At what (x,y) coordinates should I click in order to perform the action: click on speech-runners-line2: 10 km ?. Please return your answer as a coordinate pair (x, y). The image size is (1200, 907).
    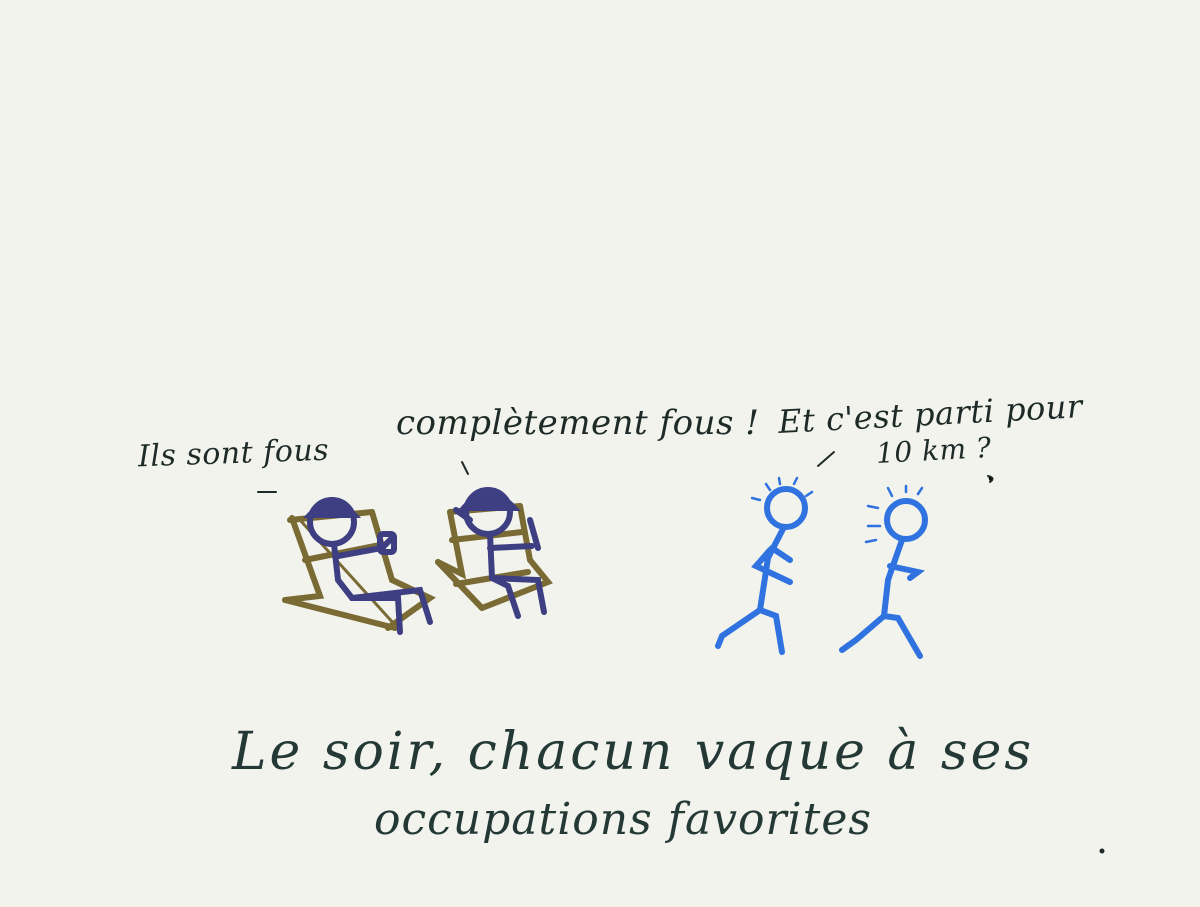
    Looking at the image, I should click on (934, 450).